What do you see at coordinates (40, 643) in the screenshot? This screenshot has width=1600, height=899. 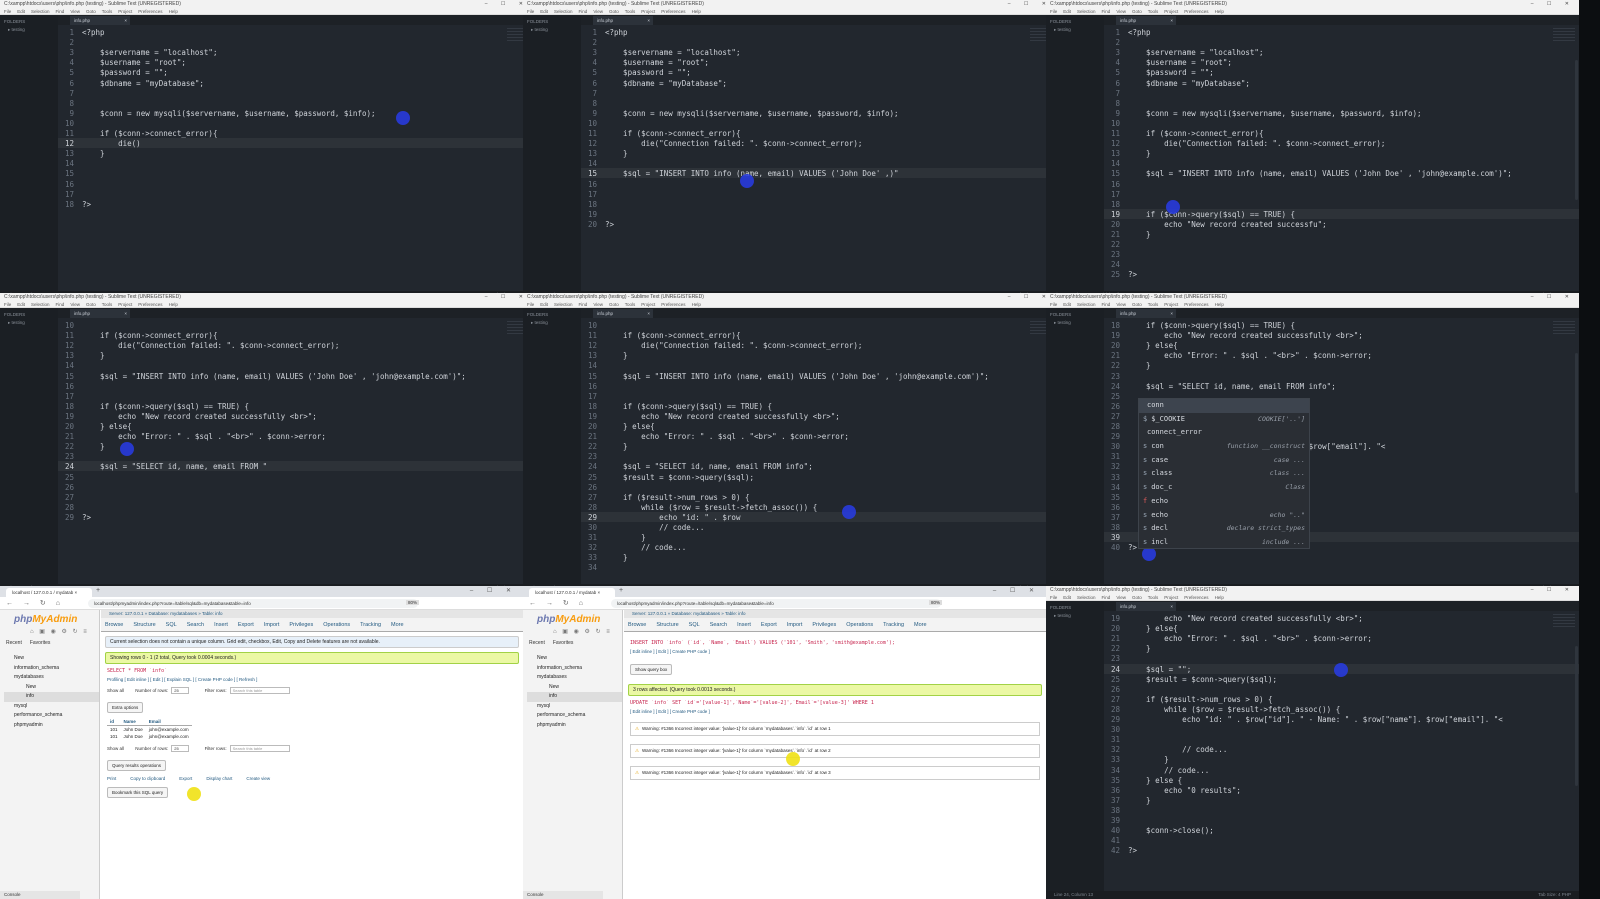 I see `favorites-tab: Favorites` at bounding box center [40, 643].